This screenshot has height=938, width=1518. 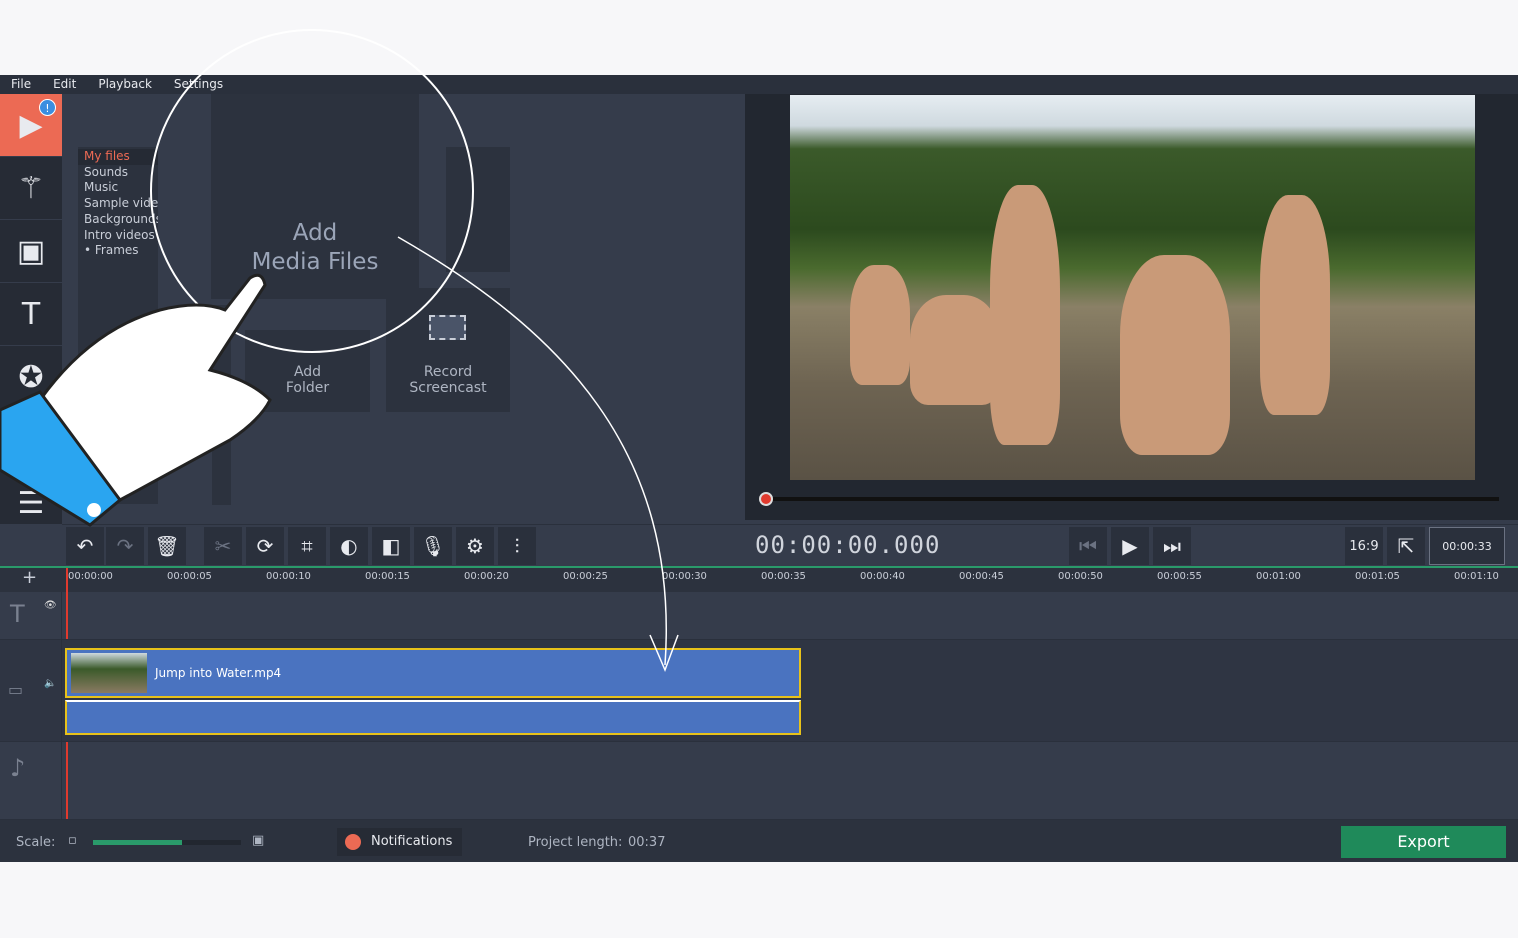 I want to click on voiceover-button: 🎙, so click(x=433, y=546).